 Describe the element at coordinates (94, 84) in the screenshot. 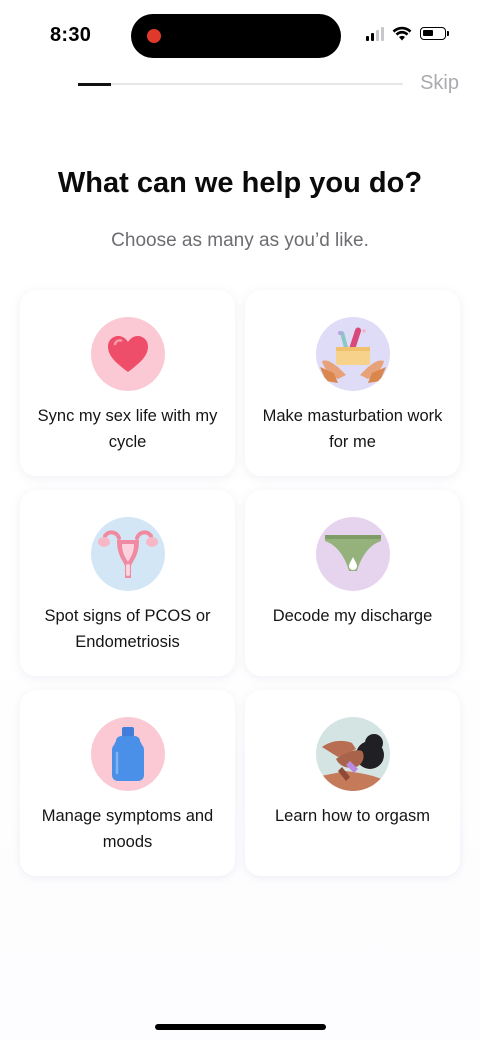

I see `progress-fill` at that location.